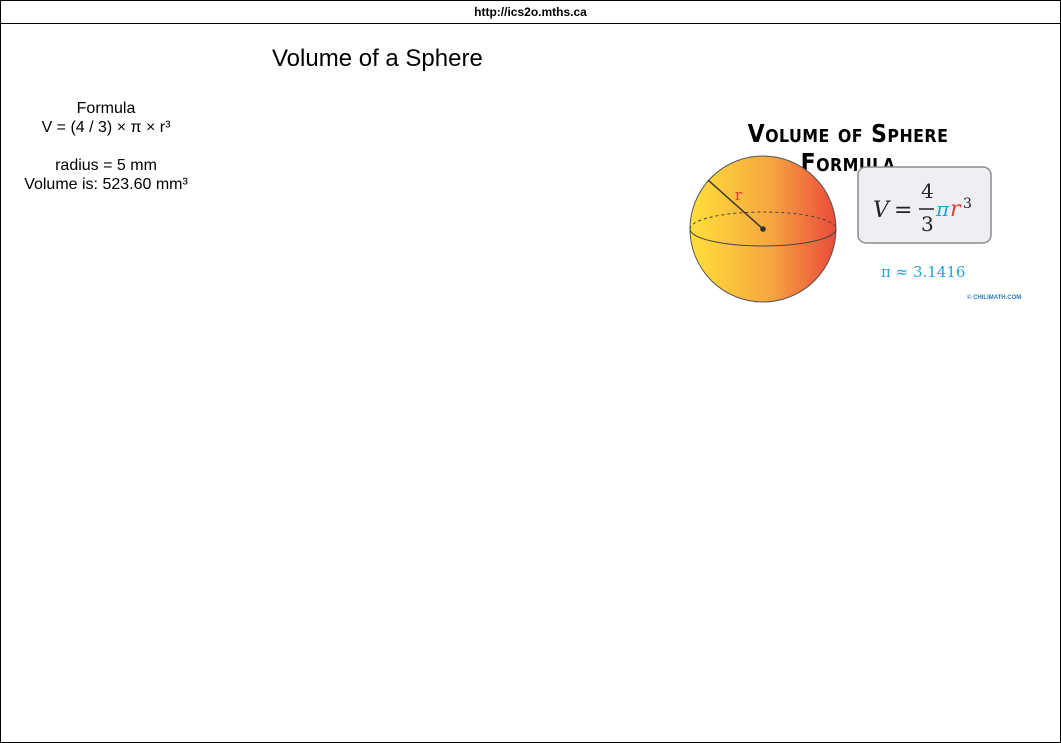 This screenshot has width=1061, height=743. Describe the element at coordinates (106, 127) in the screenshot. I see `formula-text: V = (4 / 3) × π × r³` at that location.